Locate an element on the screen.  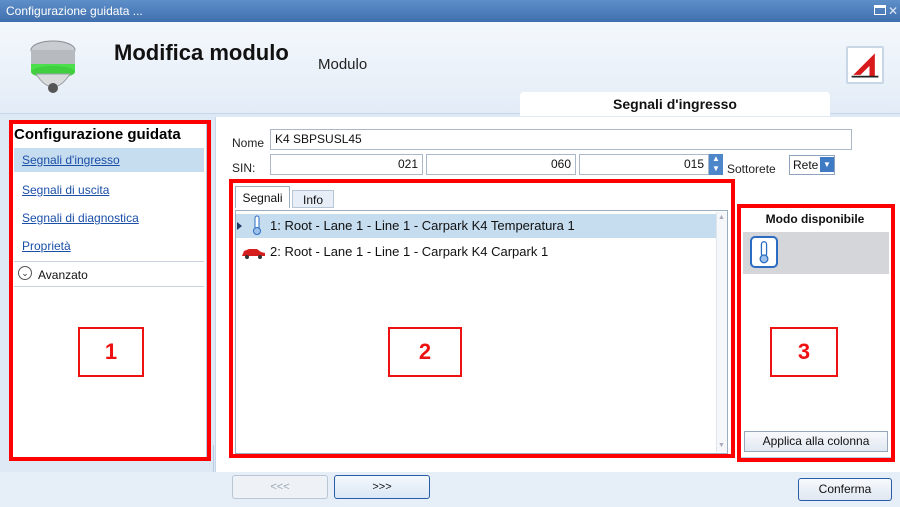
chevron-down-icon: ▼ is located at coordinates (827, 164).